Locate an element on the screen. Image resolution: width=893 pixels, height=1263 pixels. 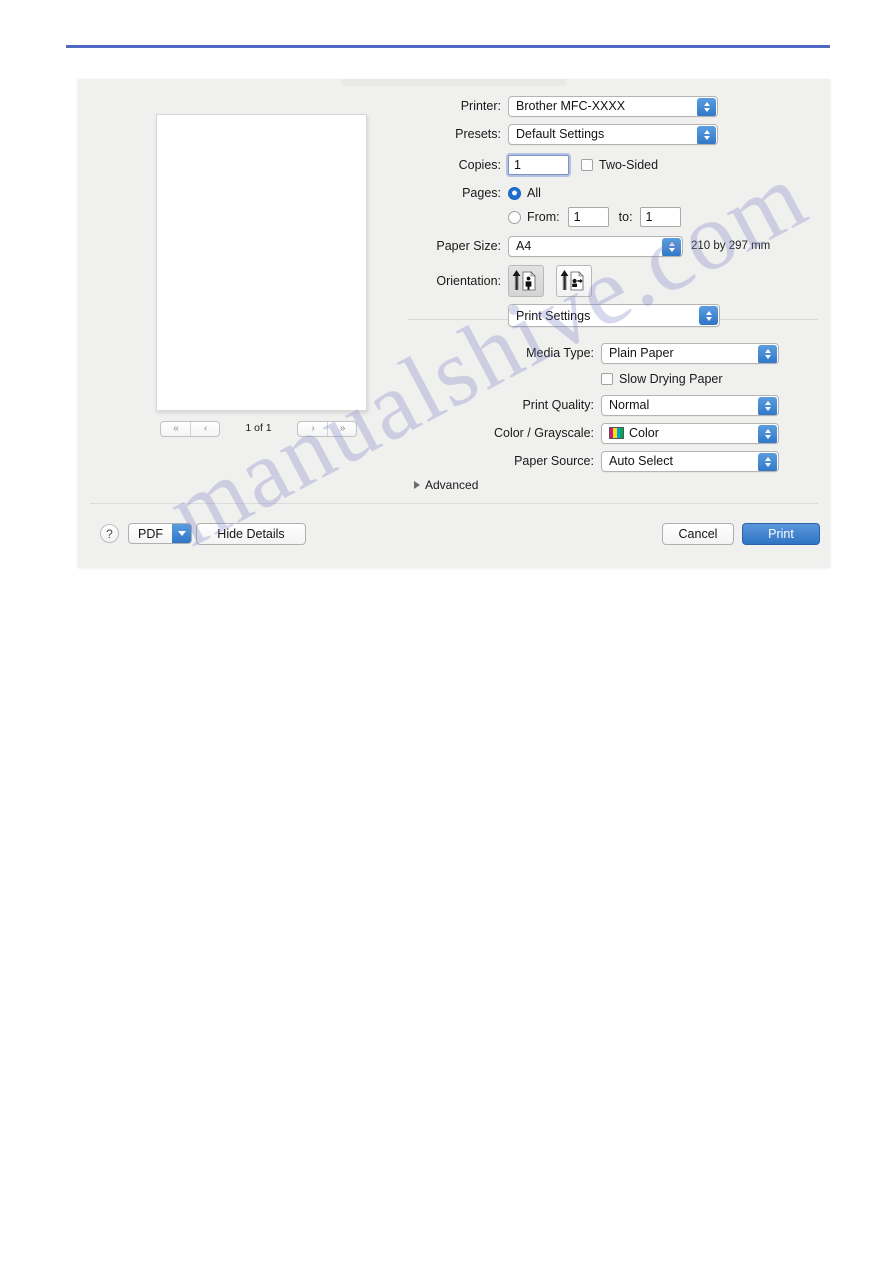
advanced-label: Advanced is located at coordinates (452, 485).